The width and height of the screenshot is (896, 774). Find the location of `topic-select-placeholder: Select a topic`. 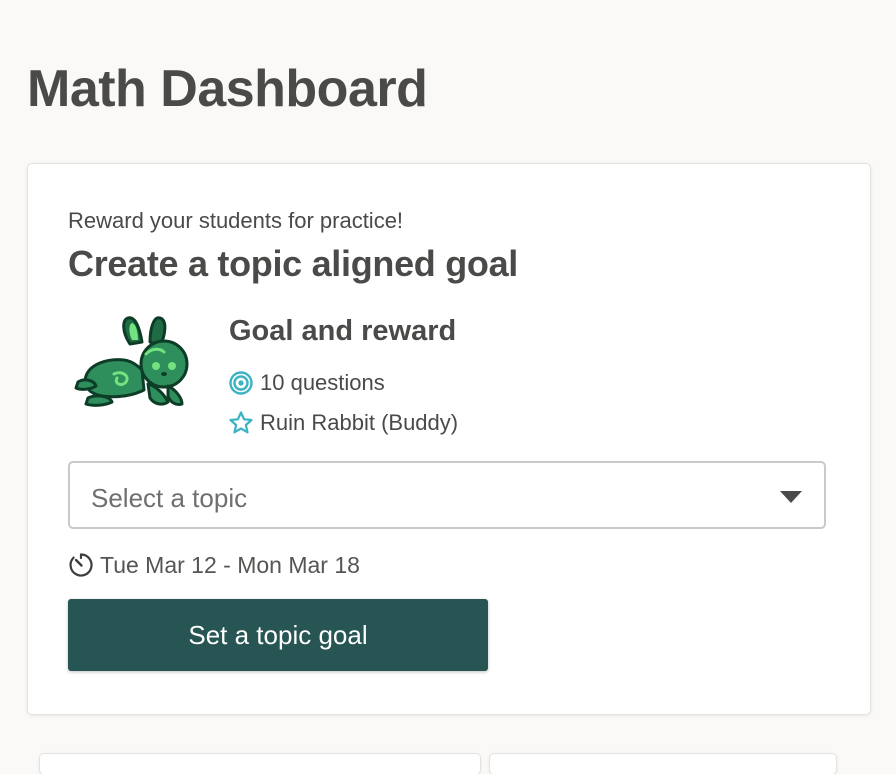

topic-select-placeholder: Select a topic is located at coordinates (169, 498).